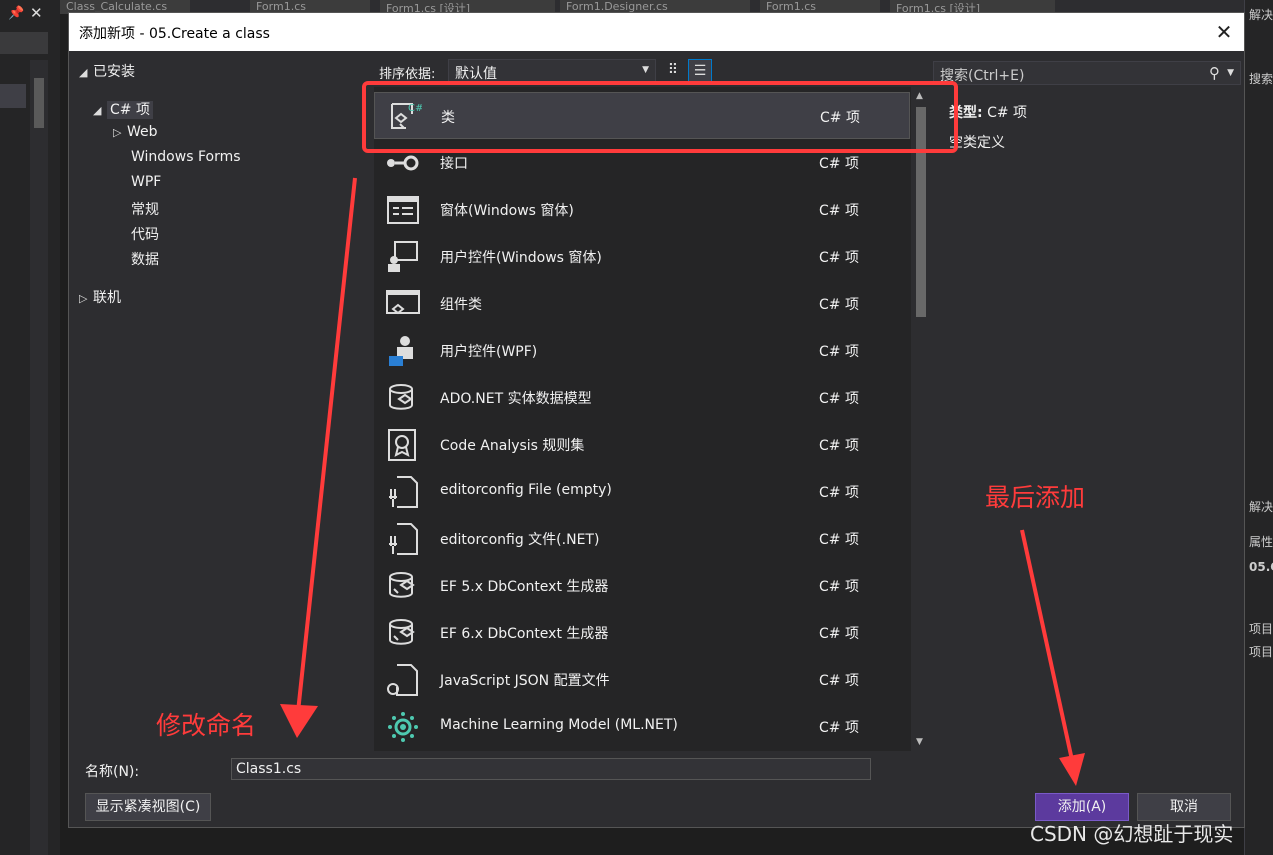 The height and width of the screenshot is (855, 1273). What do you see at coordinates (107, 71) in the screenshot?
I see `tree-item-installed: ◢ 已安装` at bounding box center [107, 71].